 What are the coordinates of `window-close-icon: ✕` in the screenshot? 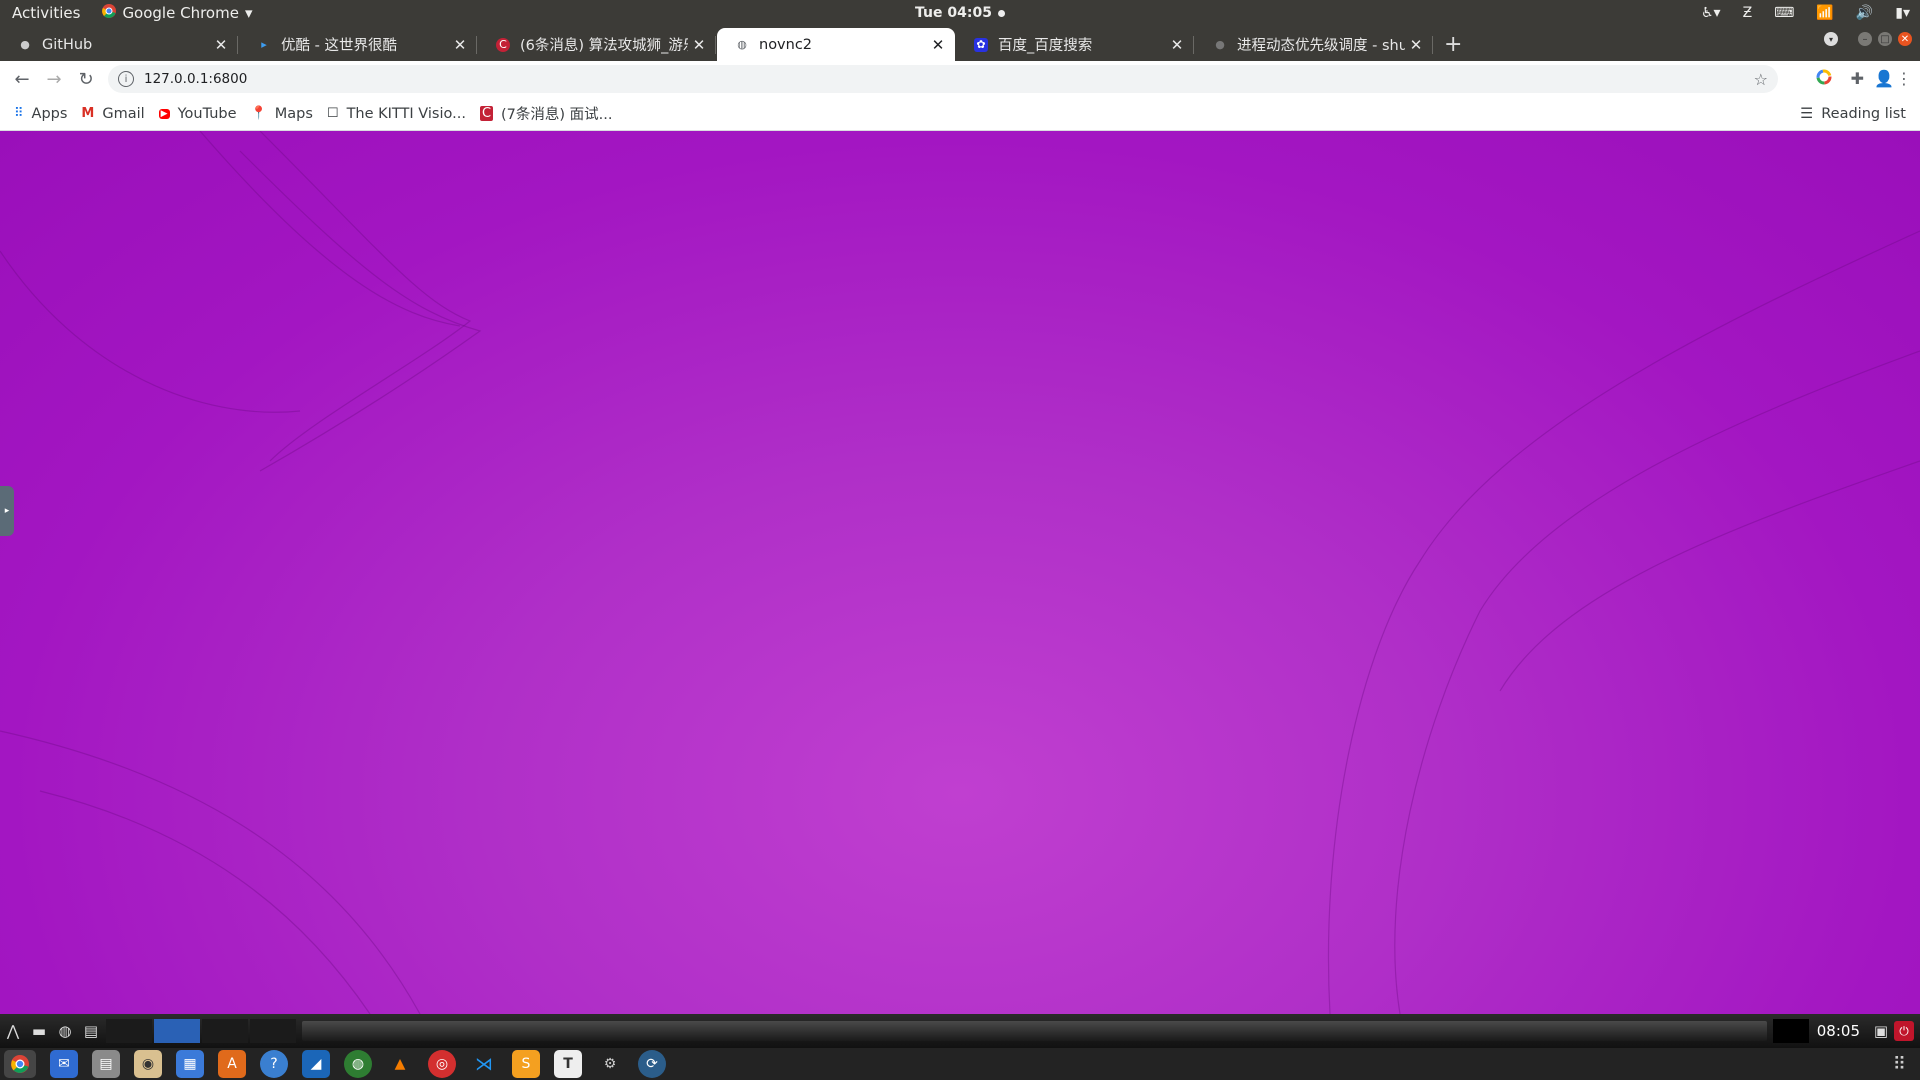 It's located at (1905, 39).